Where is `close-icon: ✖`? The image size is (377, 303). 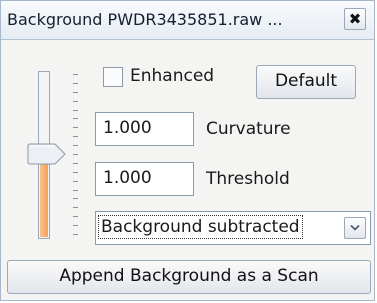
close-icon: ✖ is located at coordinates (355, 19).